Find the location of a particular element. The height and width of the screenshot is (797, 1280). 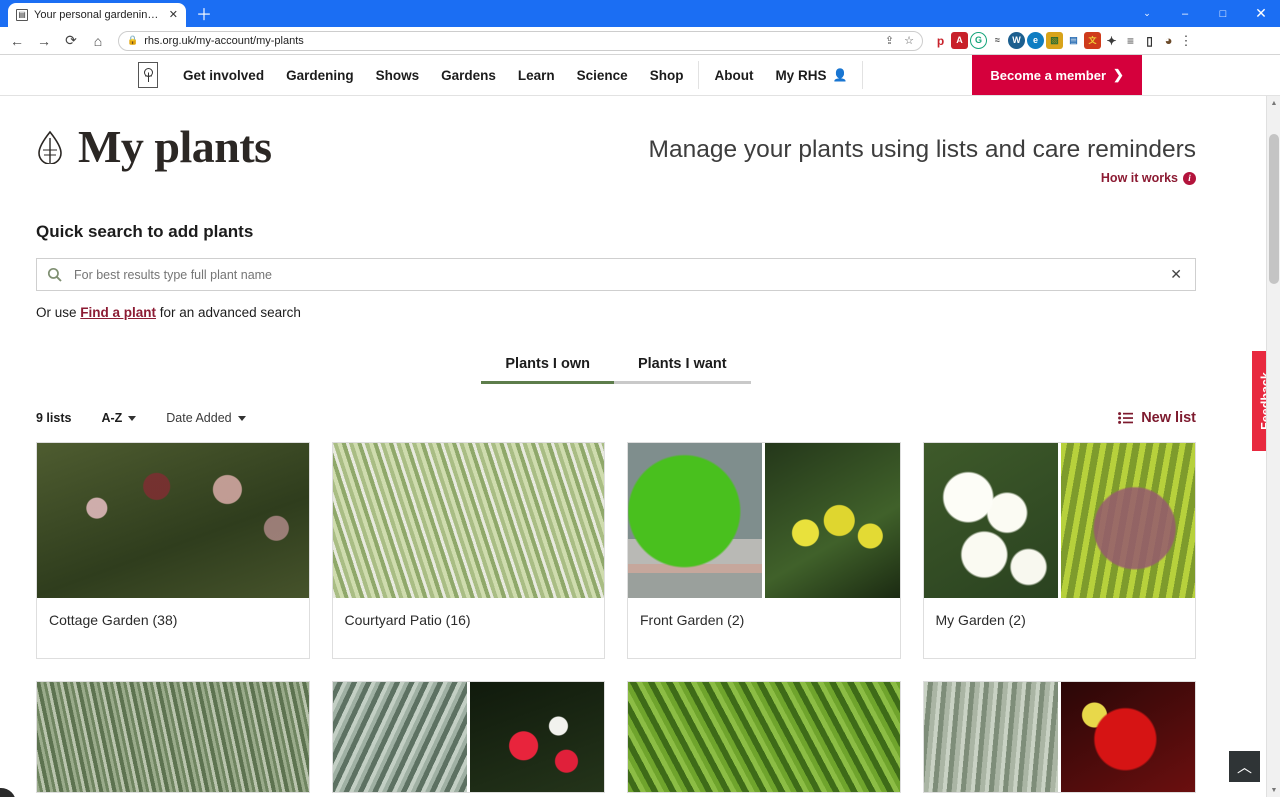

how-it-works-link: How it works i is located at coordinates (1148, 178).